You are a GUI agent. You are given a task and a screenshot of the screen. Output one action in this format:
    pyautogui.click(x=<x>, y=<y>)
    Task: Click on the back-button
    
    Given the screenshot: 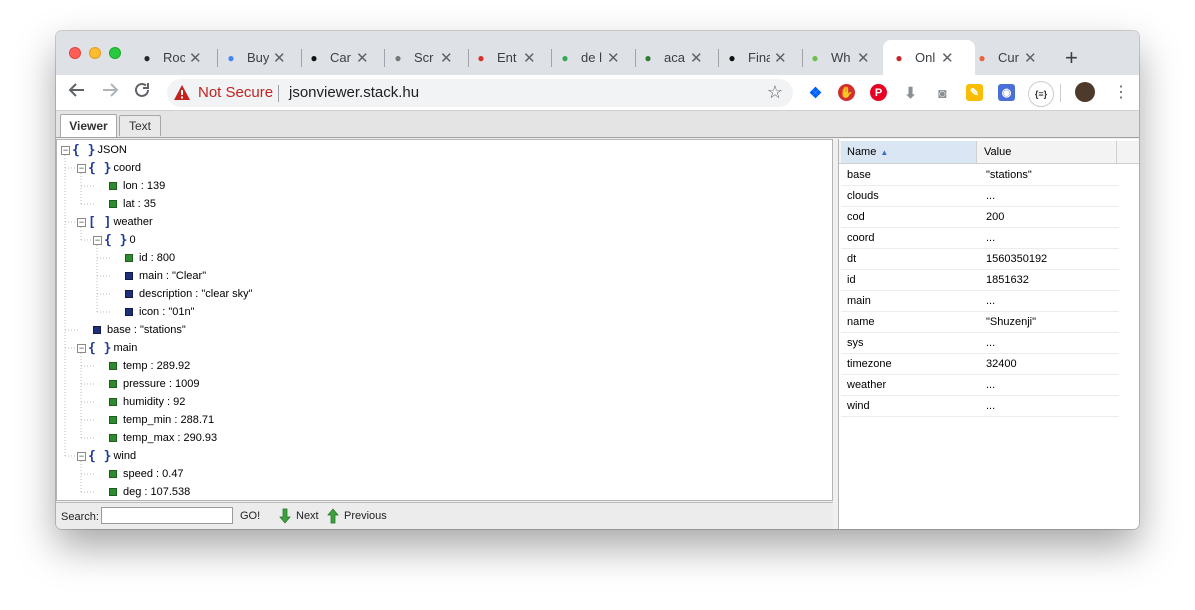 What is the action you would take?
    pyautogui.click(x=77, y=93)
    